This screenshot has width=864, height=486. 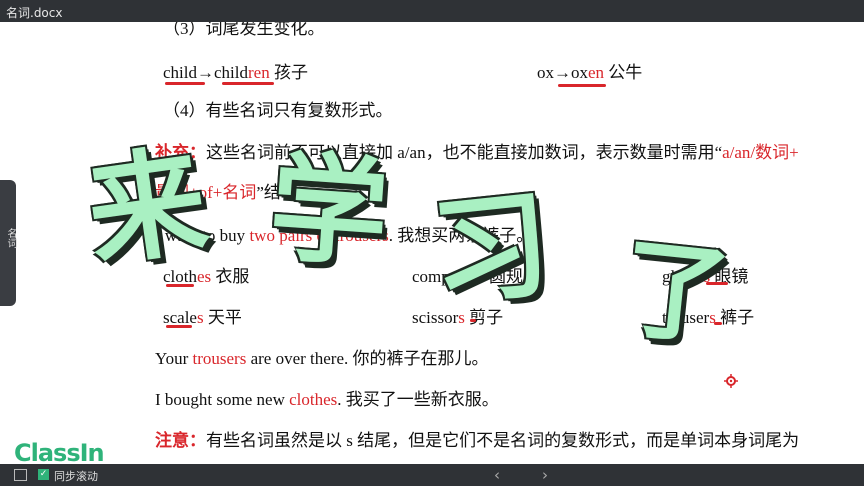 I want to click on sentence-3: I bought some new clothes. 我买了一些新衣服。, so click(x=327, y=399).